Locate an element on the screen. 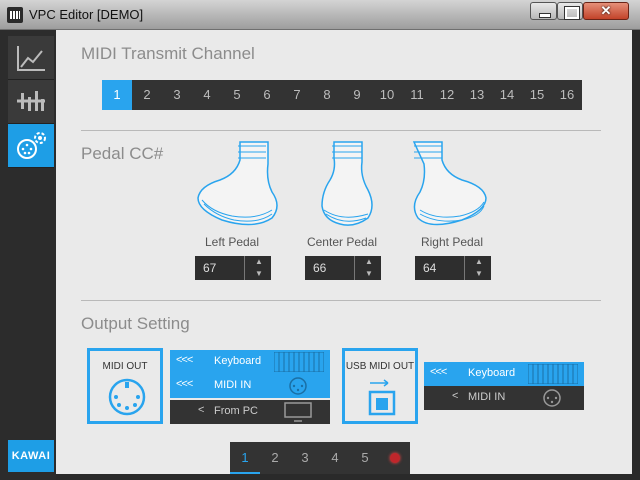 This screenshot has height=480, width=640. channel-button-1: 1 is located at coordinates (117, 95).